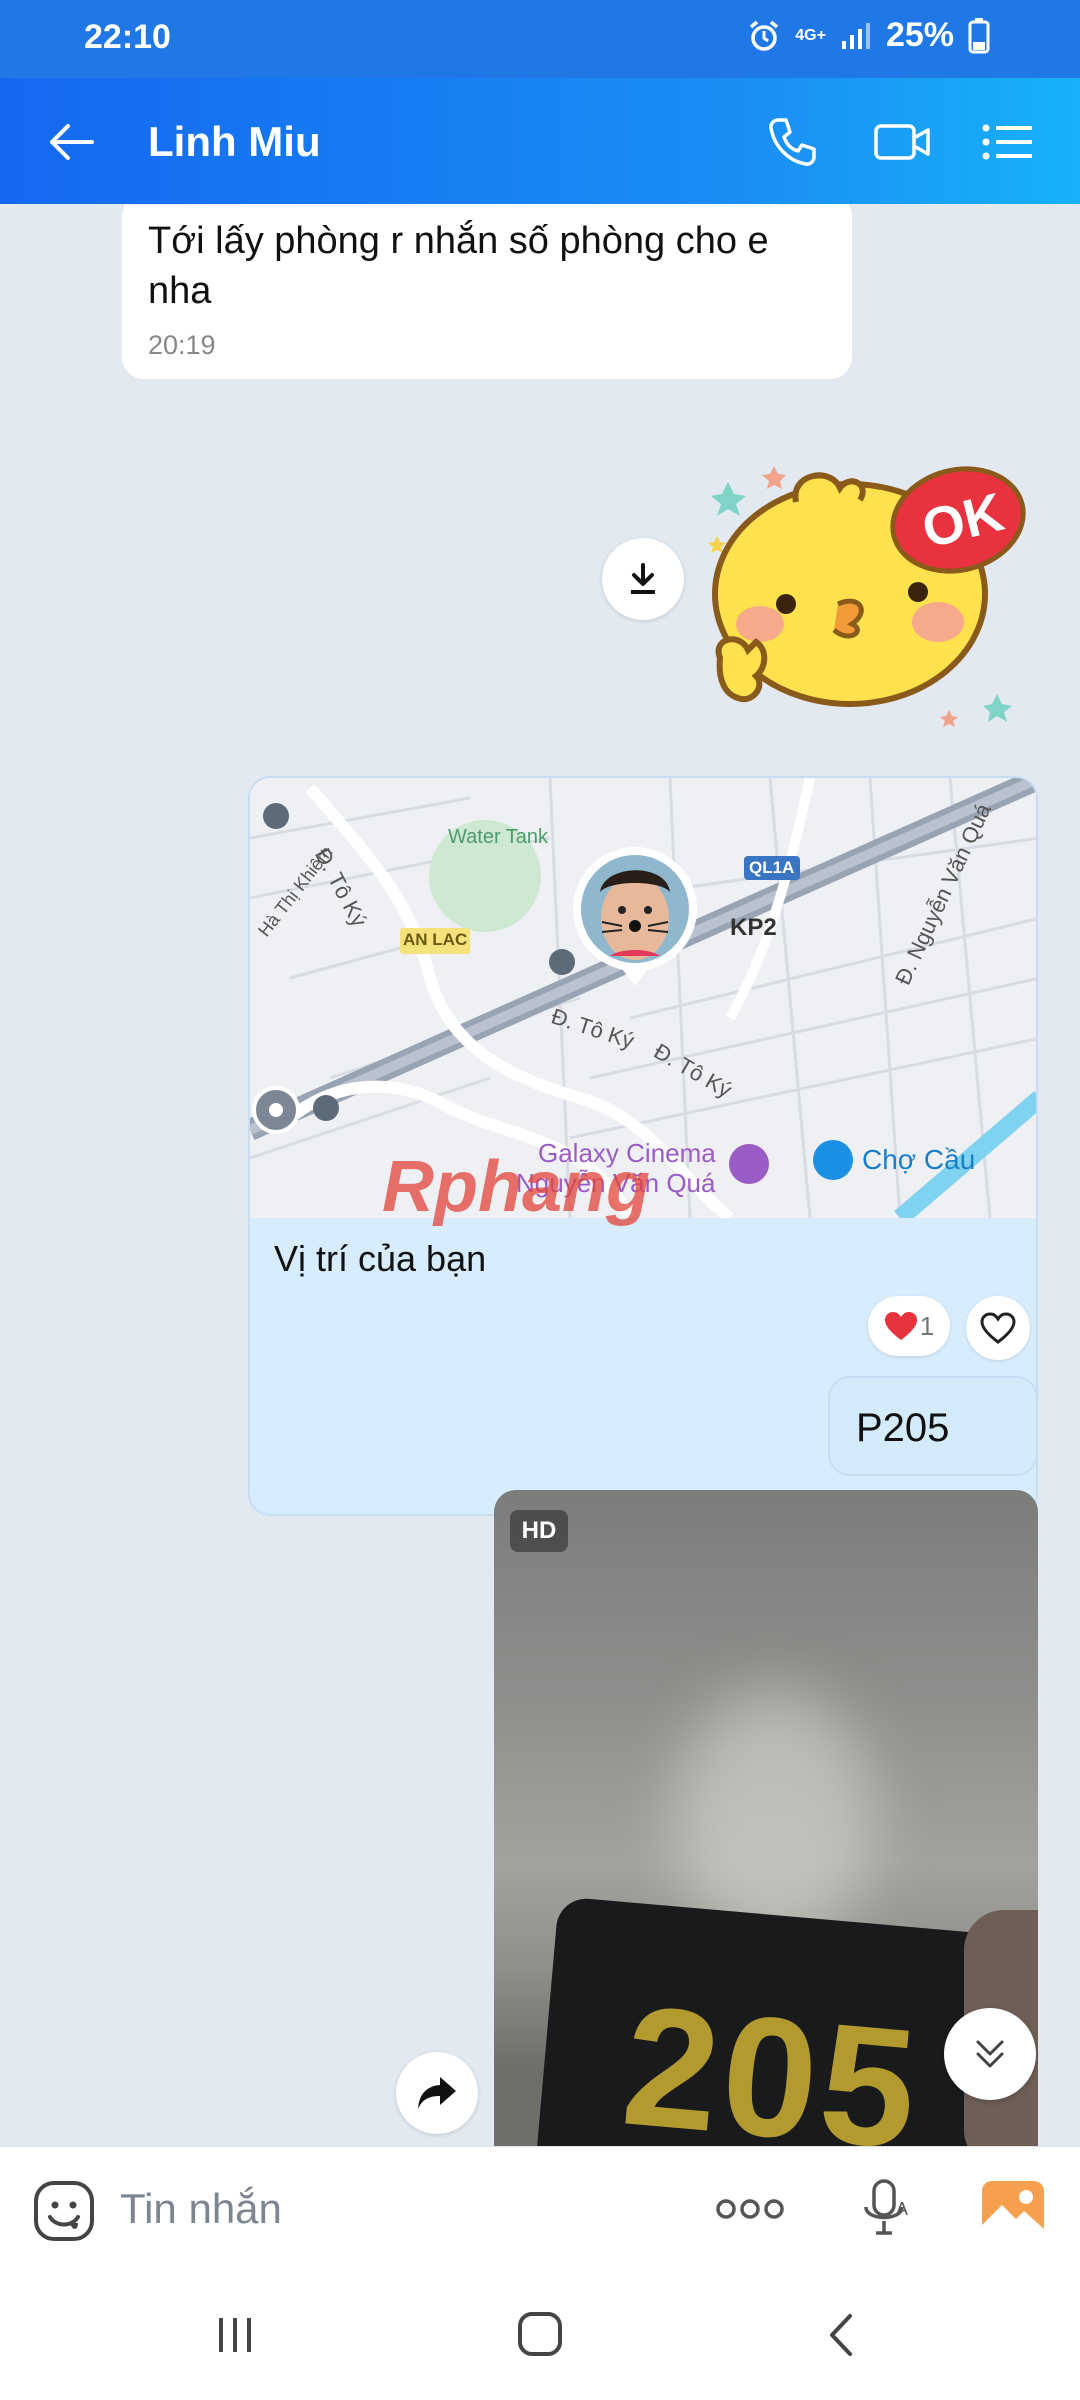 The height and width of the screenshot is (2400, 1080). I want to click on location-pin-avatar, so click(635, 919).